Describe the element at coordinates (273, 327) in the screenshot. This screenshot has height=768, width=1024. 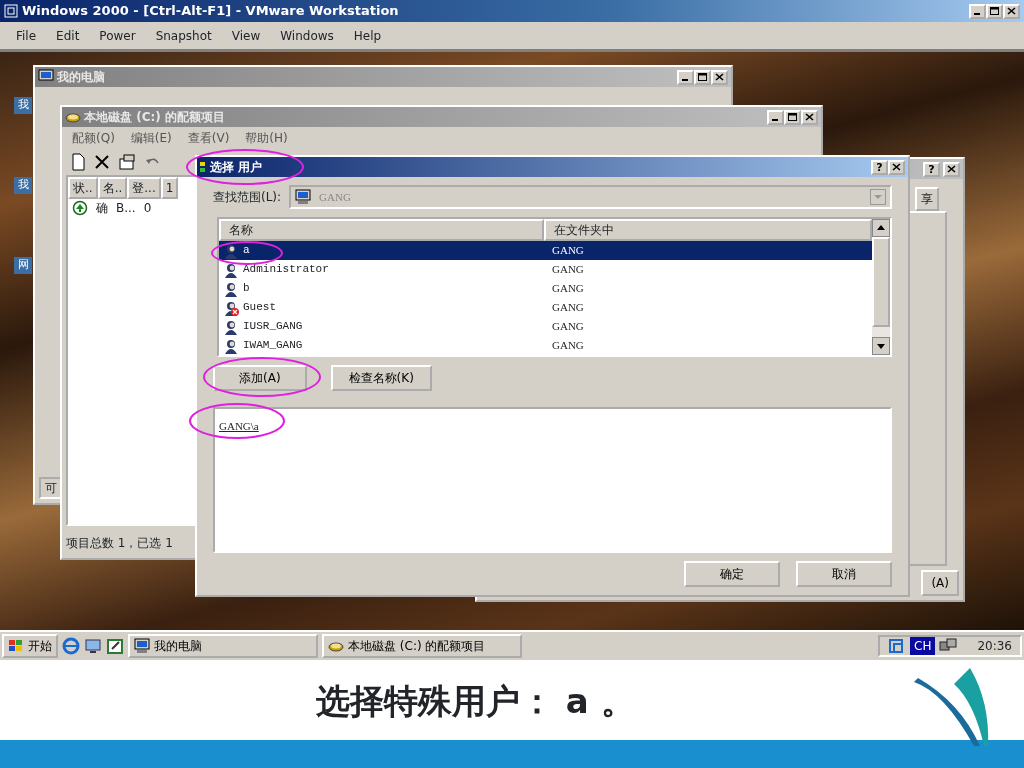
I see `table-cell-text: IUSR_GANG` at that location.